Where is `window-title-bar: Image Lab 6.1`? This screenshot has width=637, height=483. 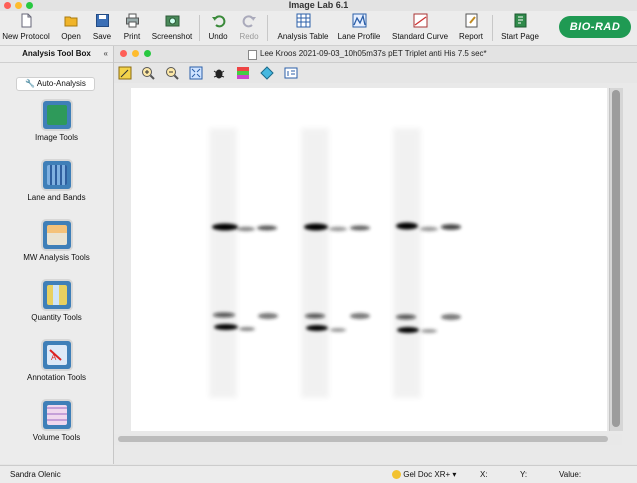
window-title-bar: Image Lab 6.1 is located at coordinates (318, 5).